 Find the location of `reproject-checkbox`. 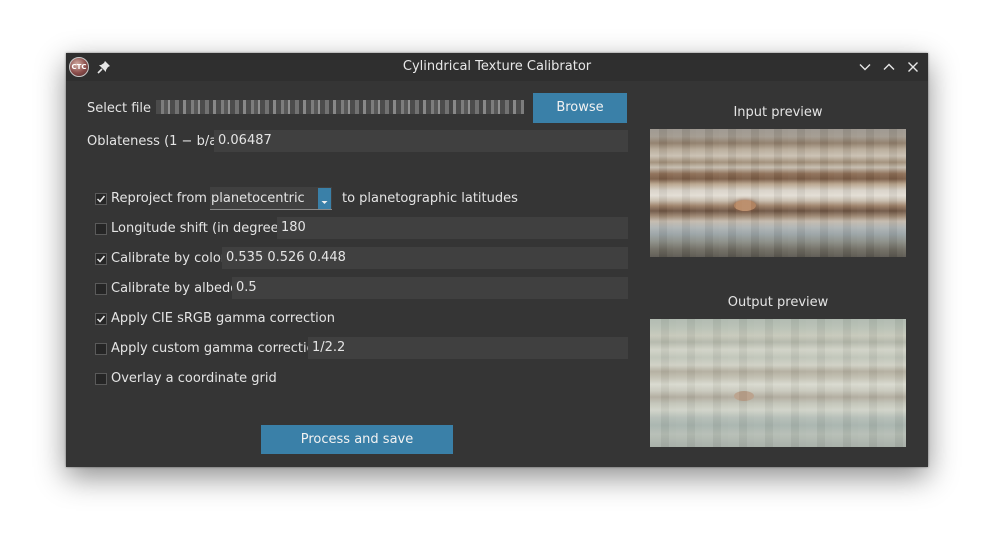

reproject-checkbox is located at coordinates (101, 199).